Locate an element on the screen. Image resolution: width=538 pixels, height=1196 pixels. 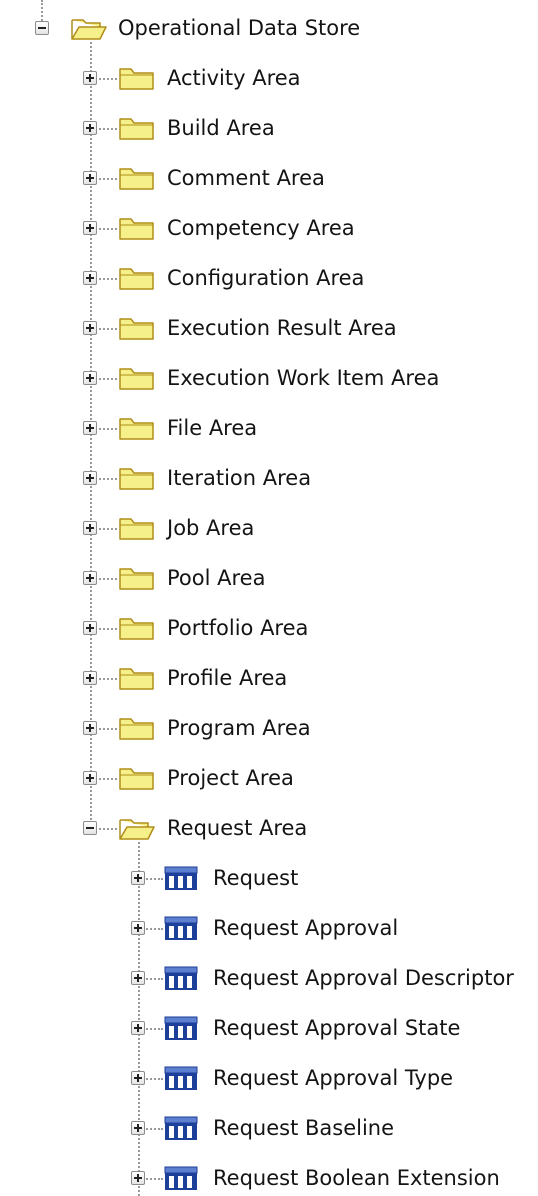
root-collapse-toggle is located at coordinates (42, 28).